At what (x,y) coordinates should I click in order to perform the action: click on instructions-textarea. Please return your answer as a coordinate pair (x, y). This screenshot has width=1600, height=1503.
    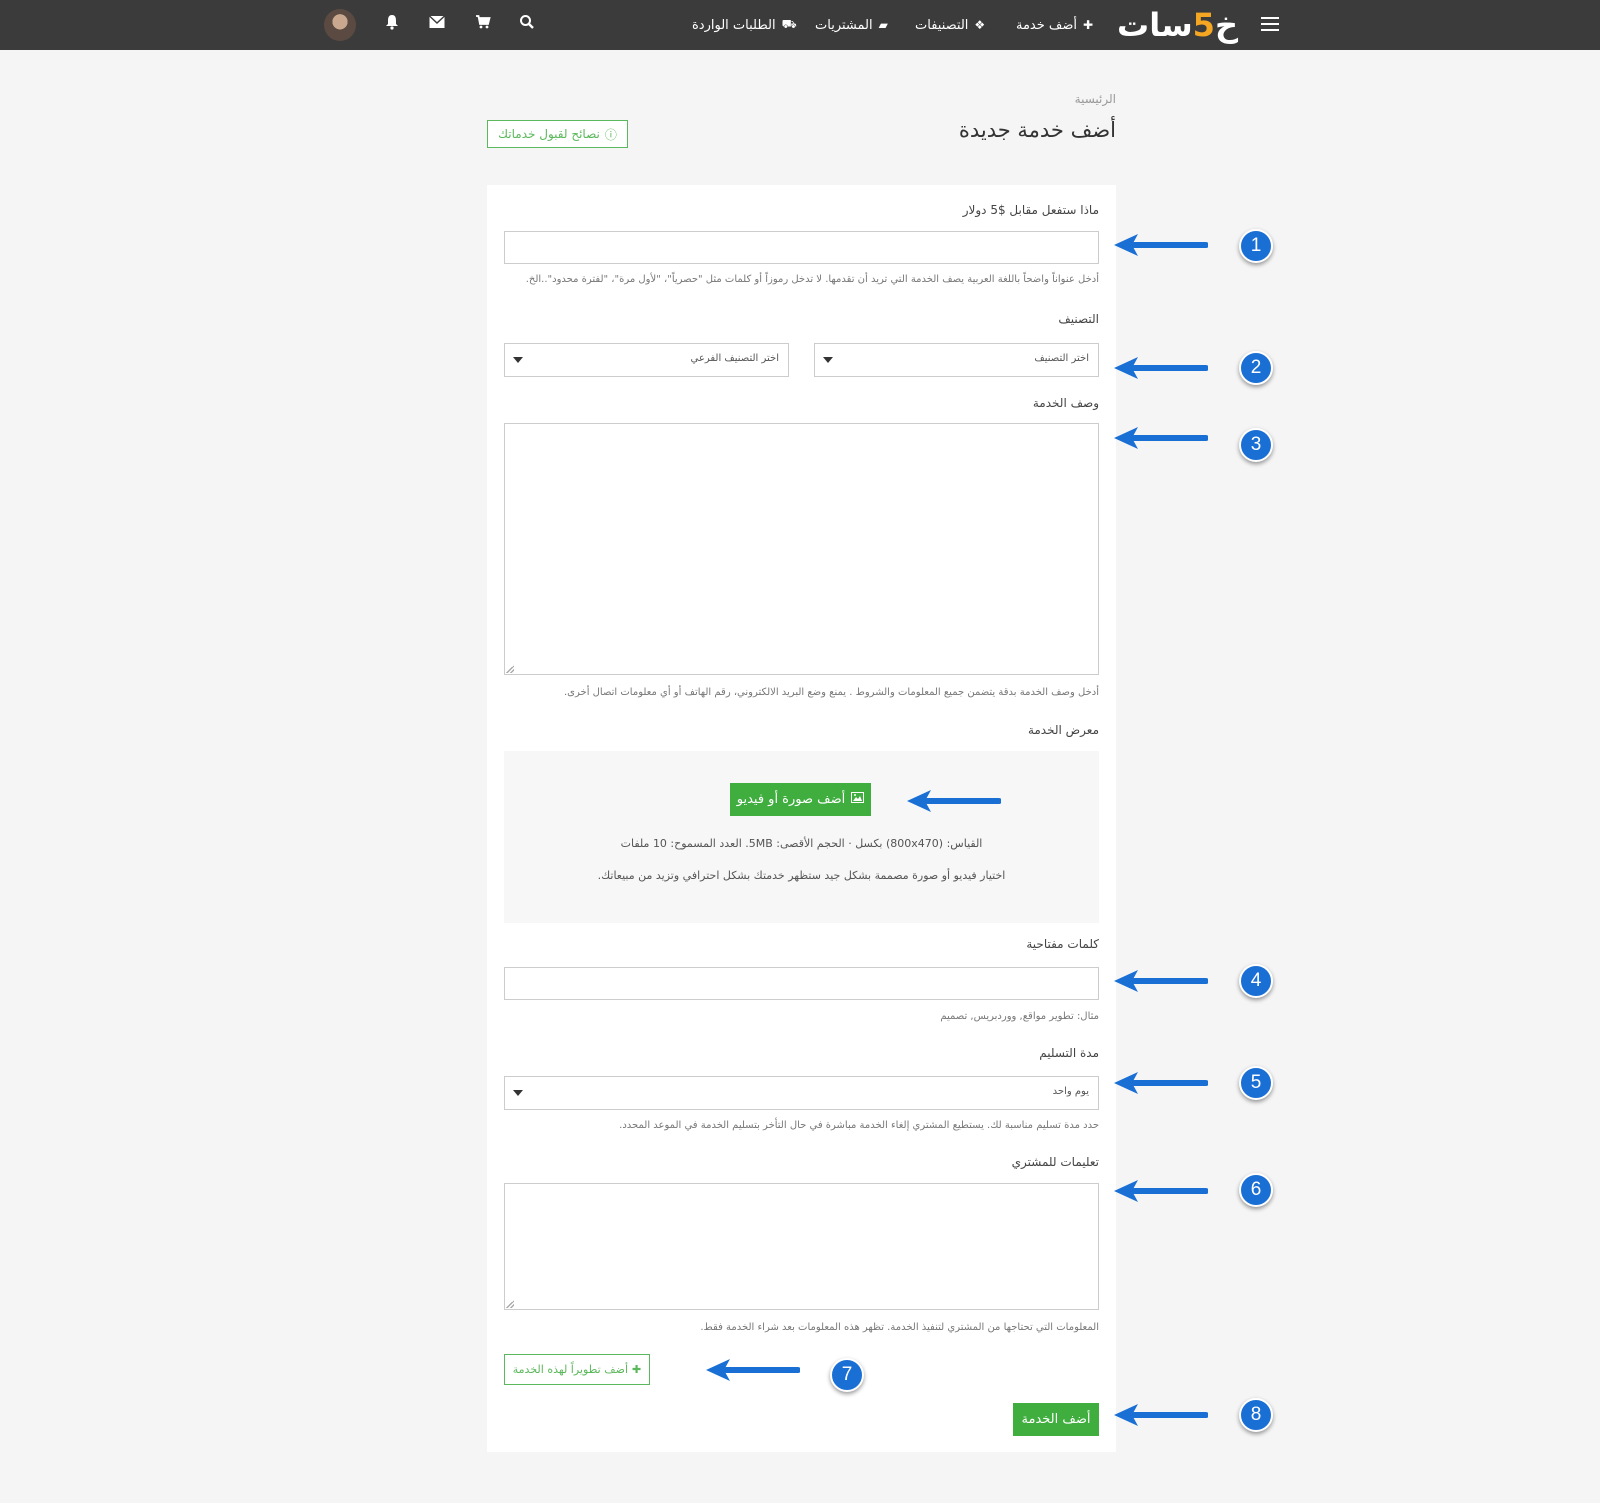
    Looking at the image, I should click on (801, 1246).